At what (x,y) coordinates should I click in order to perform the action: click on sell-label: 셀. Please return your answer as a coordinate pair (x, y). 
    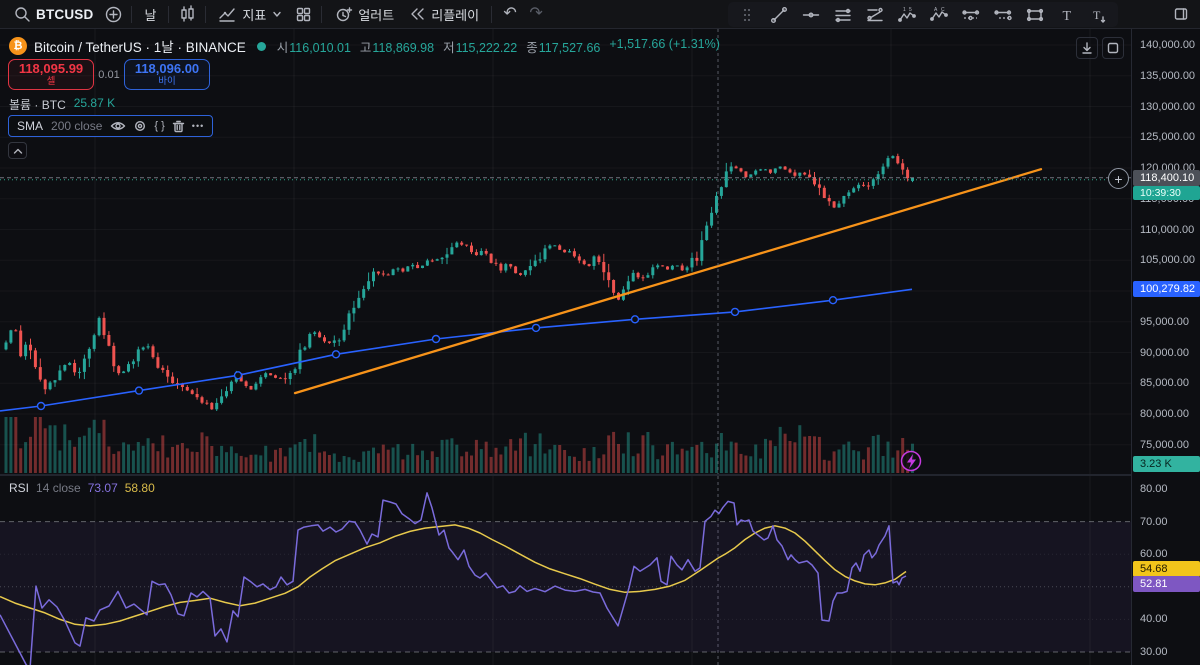
    Looking at the image, I should click on (51, 81).